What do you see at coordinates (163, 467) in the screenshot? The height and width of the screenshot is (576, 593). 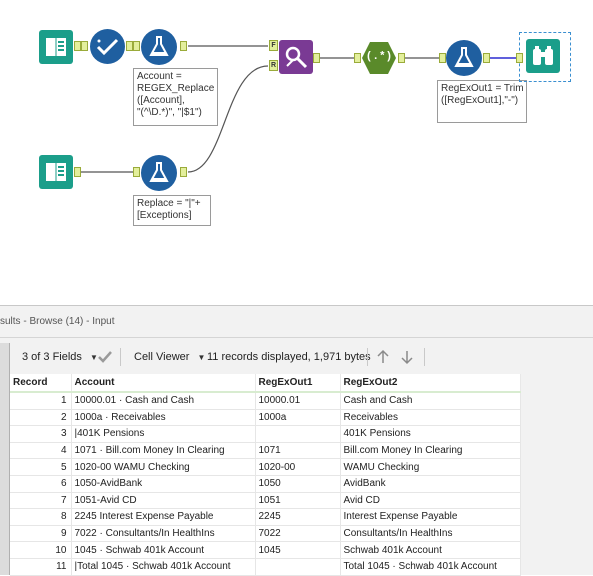 I see `account-cell: 1020-00 WAMU Checking` at bounding box center [163, 467].